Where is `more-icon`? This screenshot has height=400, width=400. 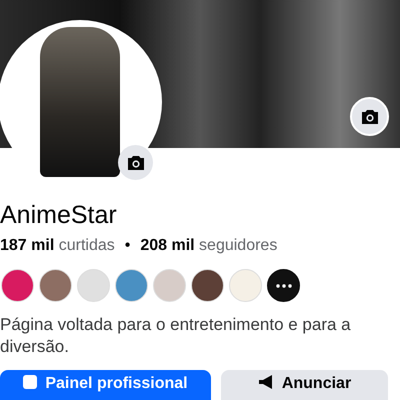
more-icon is located at coordinates (284, 286).